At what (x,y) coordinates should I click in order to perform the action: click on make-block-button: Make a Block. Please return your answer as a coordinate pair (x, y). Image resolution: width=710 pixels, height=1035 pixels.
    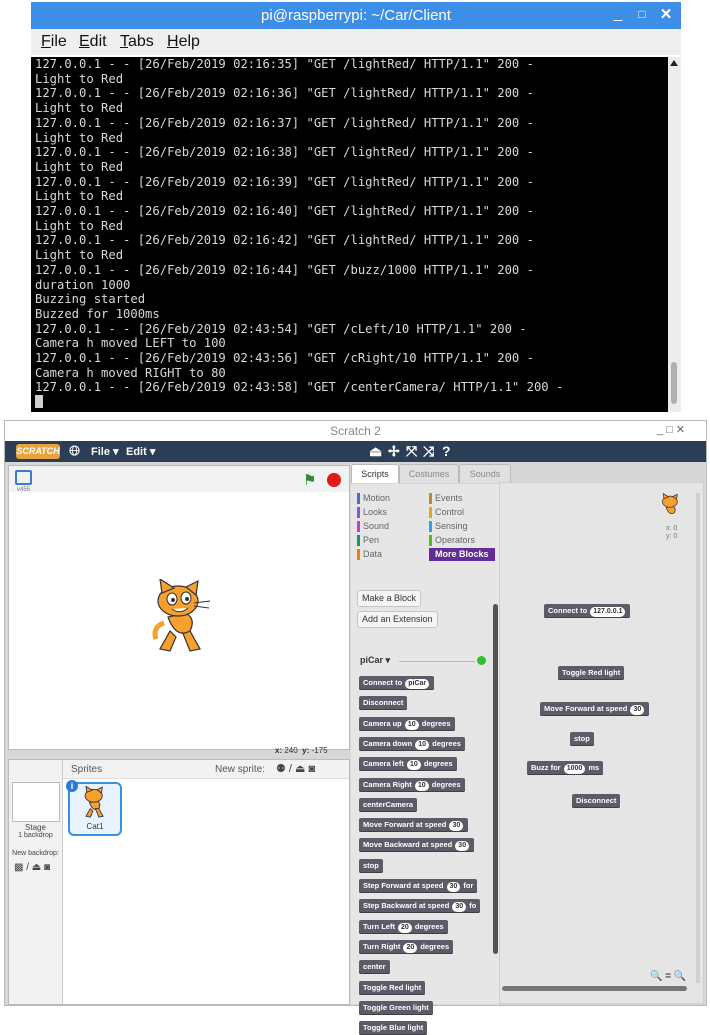
    Looking at the image, I should click on (389, 598).